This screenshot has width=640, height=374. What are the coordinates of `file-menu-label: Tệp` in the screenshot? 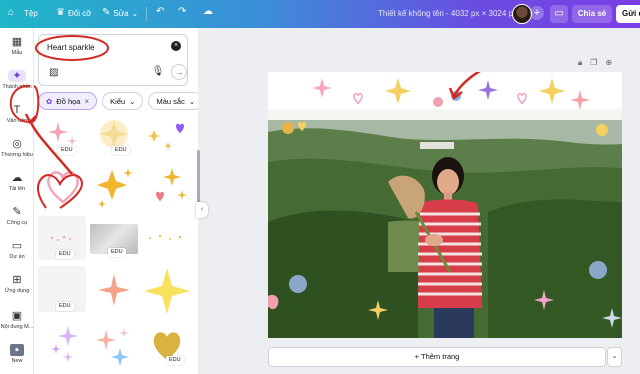 It's located at (31, 13).